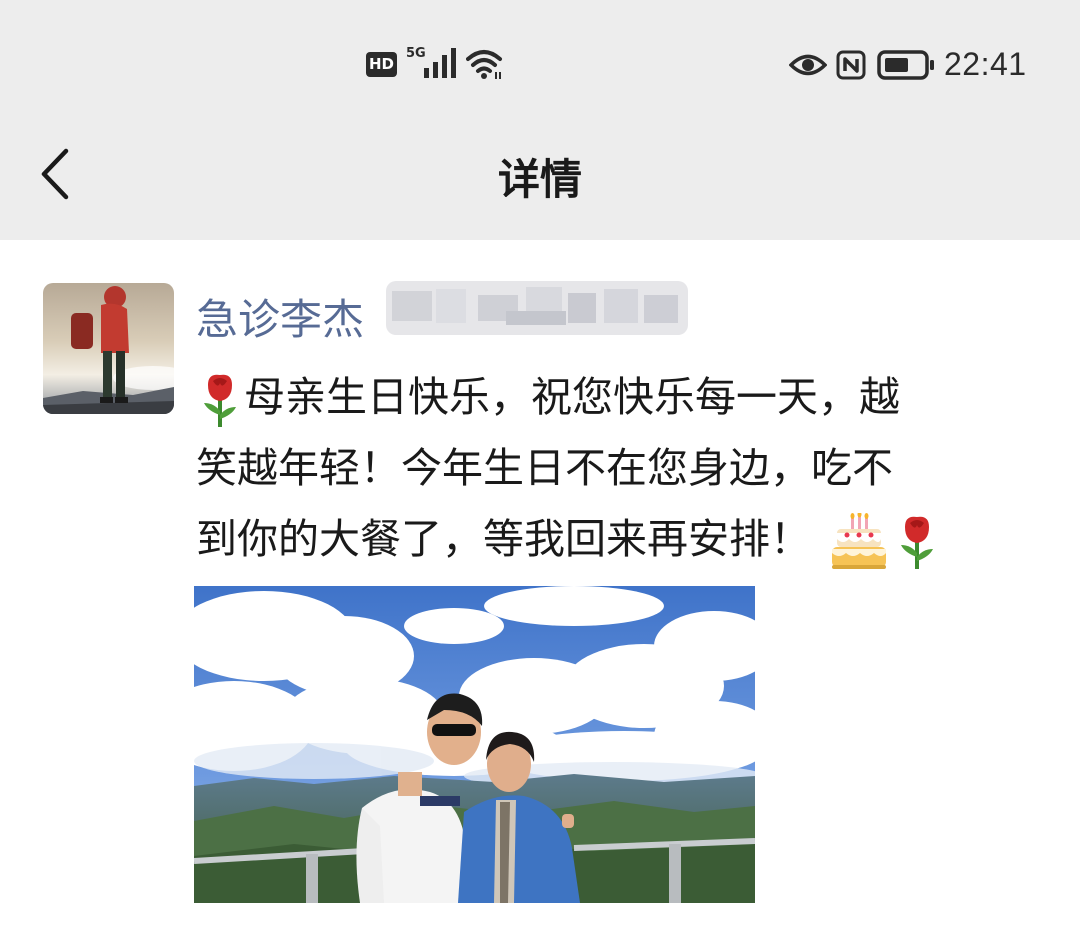  Describe the element at coordinates (280, 316) in the screenshot. I see `post-author-name: 急诊李杰` at that location.